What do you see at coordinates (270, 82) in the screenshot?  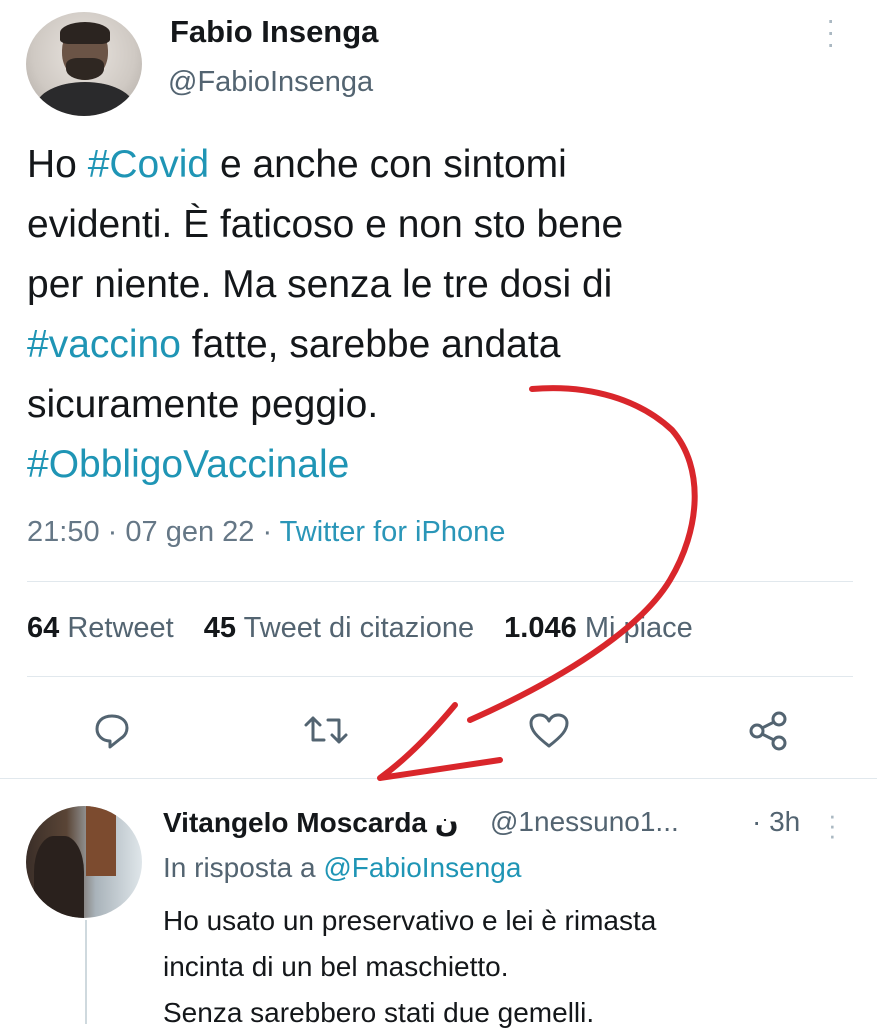 I see `author-handle: @FabioInsenga` at bounding box center [270, 82].